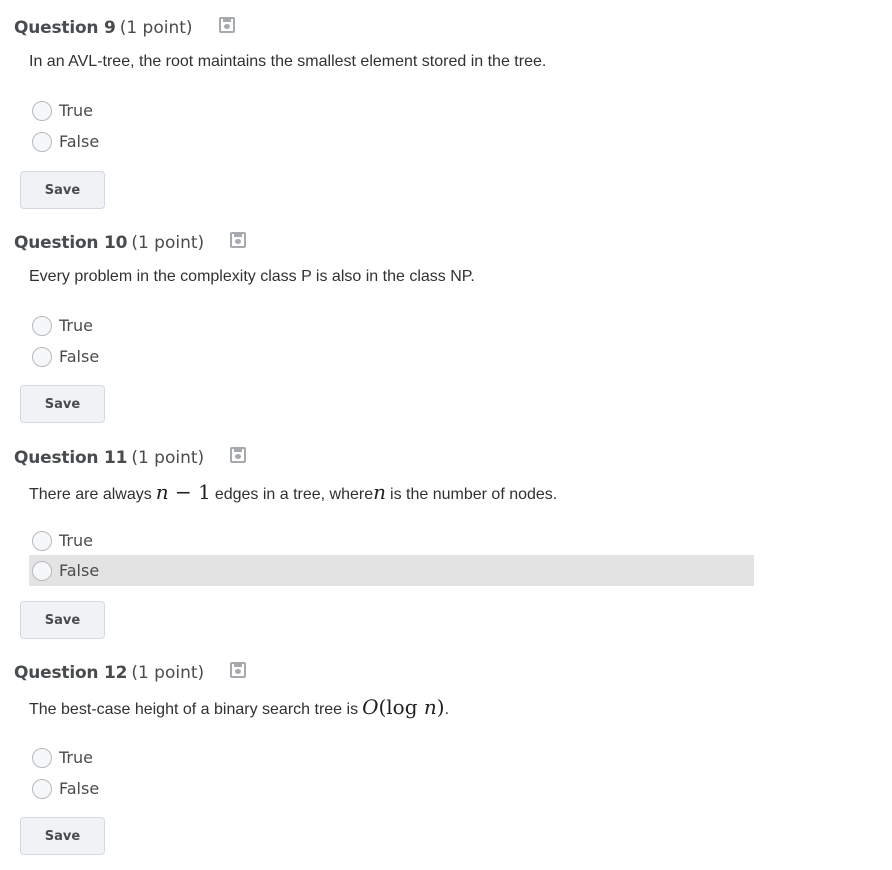 Image resolution: width=892 pixels, height=870 pixels. Describe the element at coordinates (90, 494) in the screenshot. I see `question-text-part: There are always` at that location.